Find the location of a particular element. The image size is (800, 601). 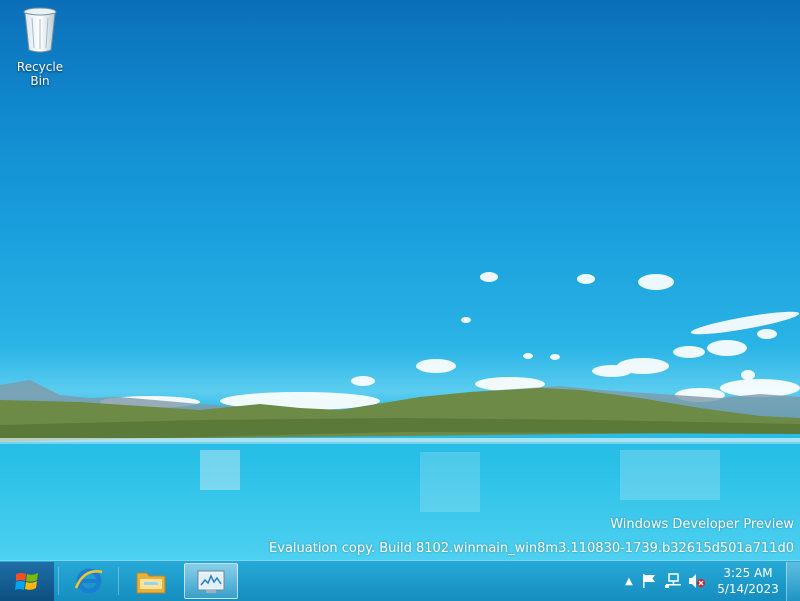

volume-button is located at coordinates (697, 581).